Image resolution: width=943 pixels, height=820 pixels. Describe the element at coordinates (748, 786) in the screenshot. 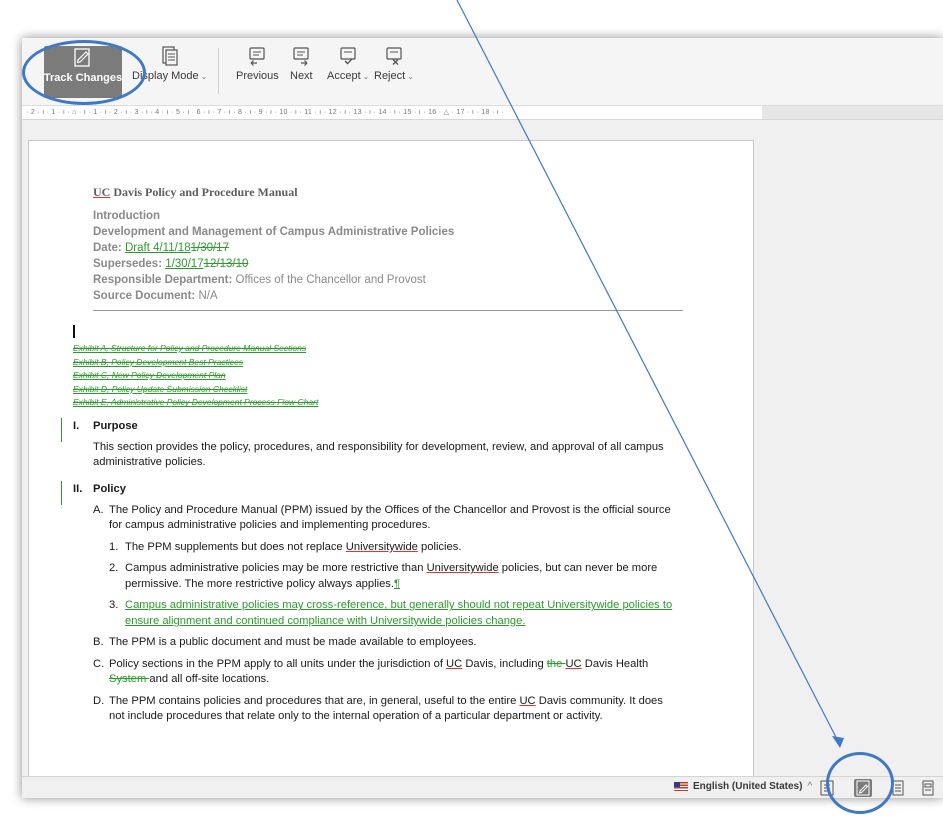

I see `language-label: English (United States)` at that location.